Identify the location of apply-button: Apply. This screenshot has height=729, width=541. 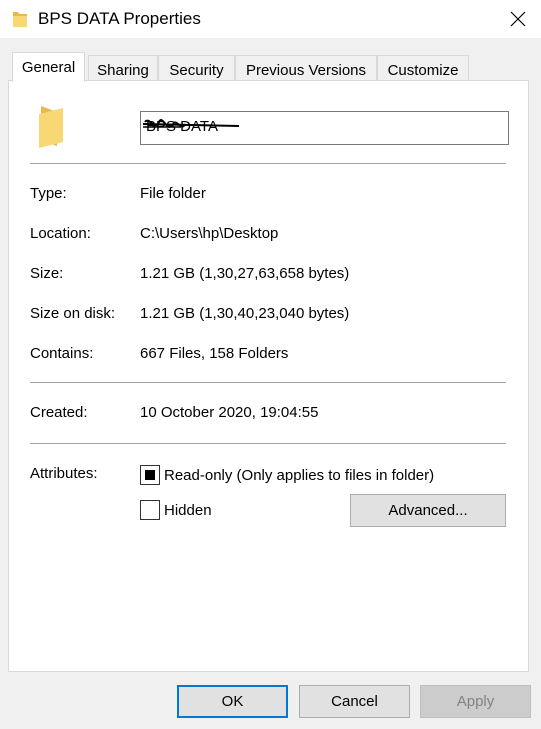
(475, 701).